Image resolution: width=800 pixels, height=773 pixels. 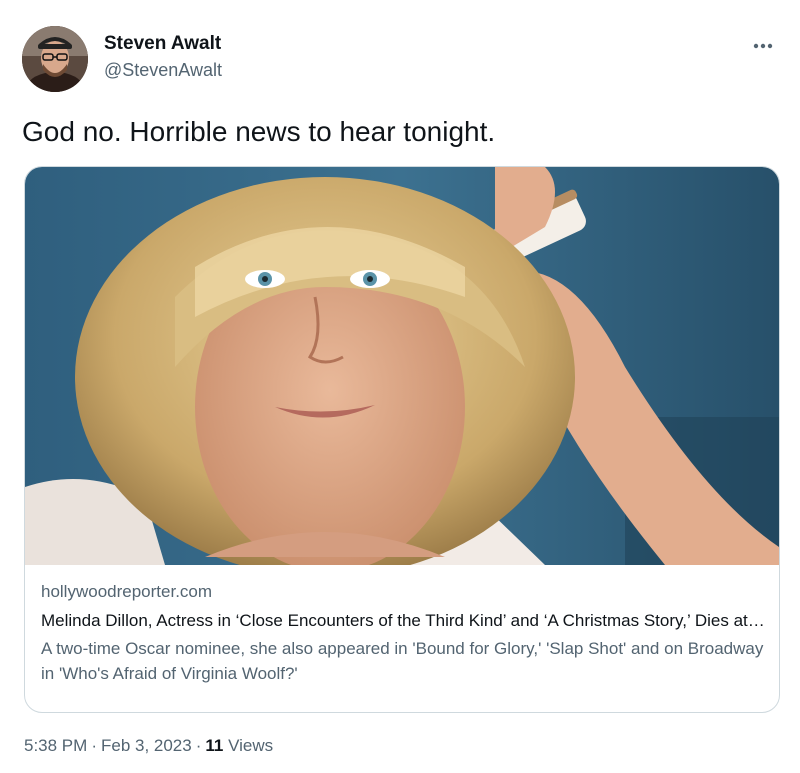 I want to click on more-horizontal-icon, so click(x=763, y=46).